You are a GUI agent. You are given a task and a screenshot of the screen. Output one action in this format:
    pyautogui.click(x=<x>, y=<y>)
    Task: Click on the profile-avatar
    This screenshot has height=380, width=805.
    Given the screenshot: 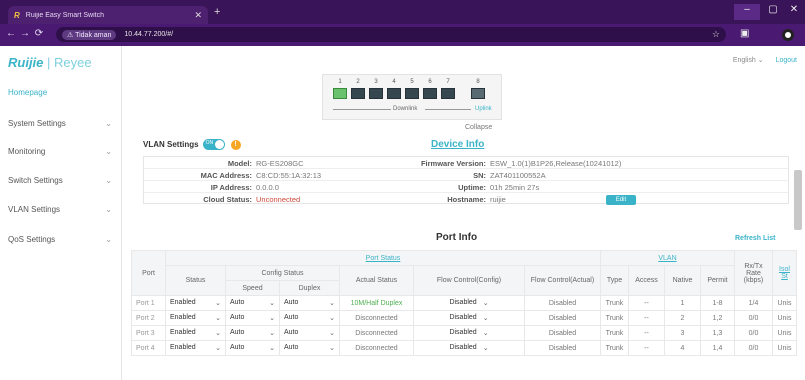 What is the action you would take?
    pyautogui.click(x=788, y=35)
    